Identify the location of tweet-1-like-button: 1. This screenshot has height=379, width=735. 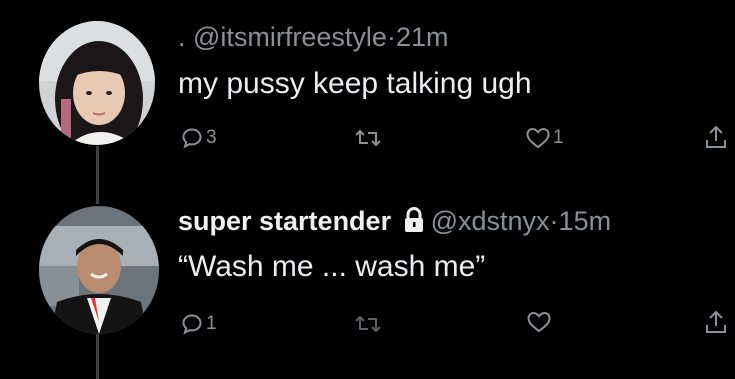
(544, 138).